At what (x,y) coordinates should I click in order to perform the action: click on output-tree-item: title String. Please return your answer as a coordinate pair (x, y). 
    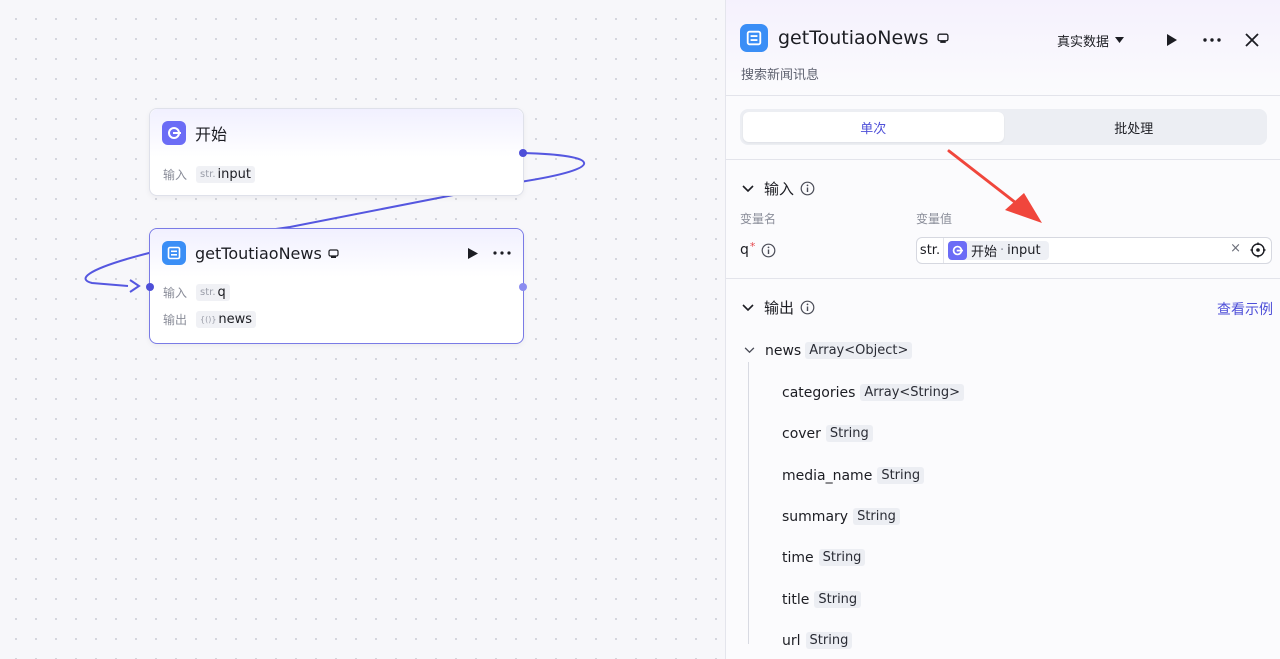
    Looking at the image, I should click on (822, 599).